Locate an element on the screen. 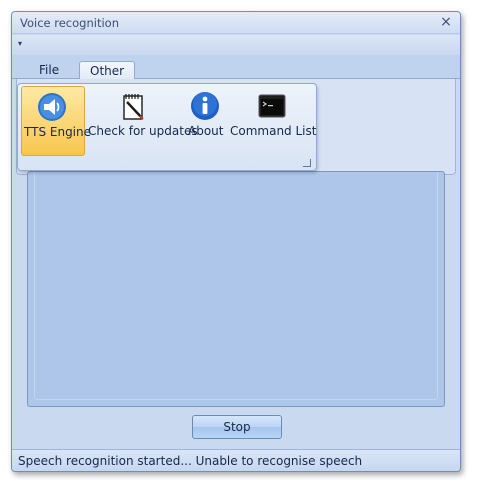 The height and width of the screenshot is (493, 481). title-bar: Voice recognition × is located at coordinates (236, 23).